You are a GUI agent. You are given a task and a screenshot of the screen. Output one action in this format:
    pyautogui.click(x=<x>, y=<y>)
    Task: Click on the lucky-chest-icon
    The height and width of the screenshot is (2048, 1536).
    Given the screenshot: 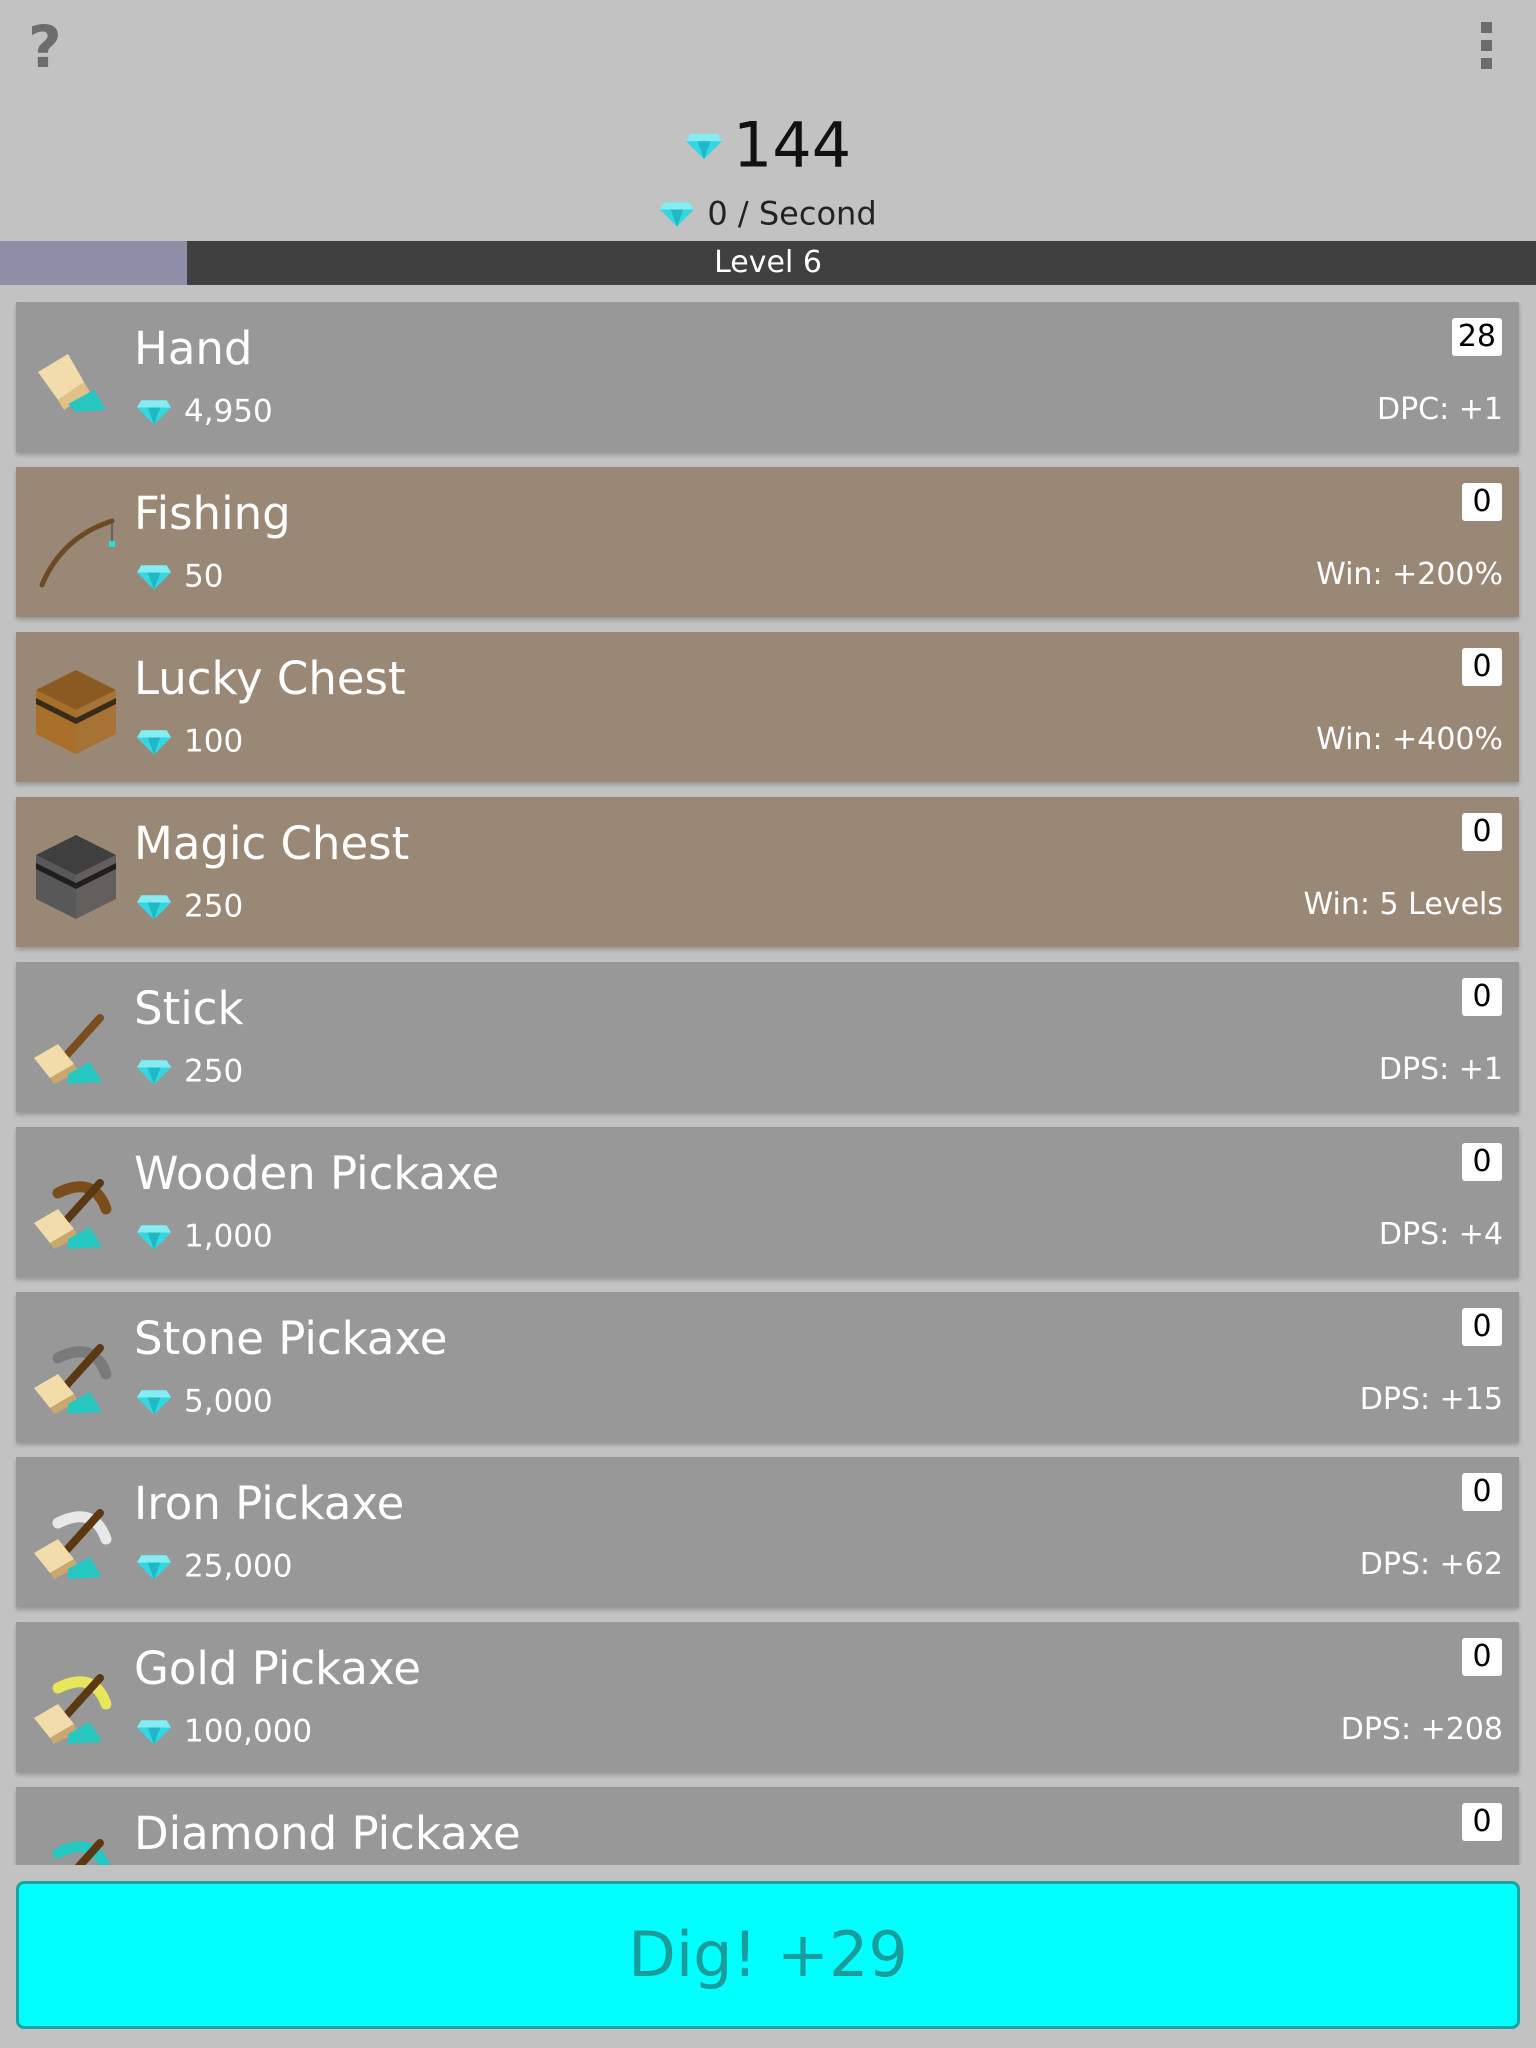 What is the action you would take?
    pyautogui.click(x=76, y=712)
    